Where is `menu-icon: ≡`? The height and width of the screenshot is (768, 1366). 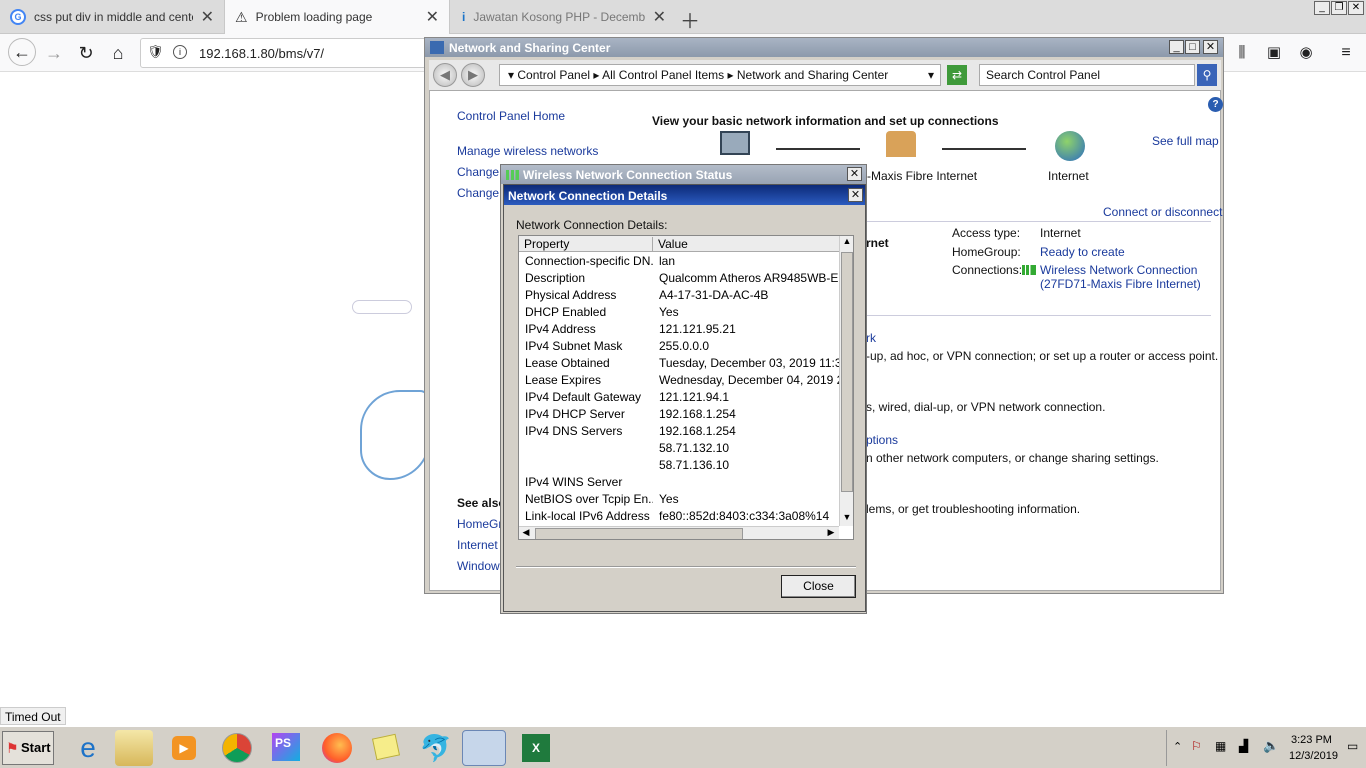
menu-icon: ≡ is located at coordinates (1346, 53).